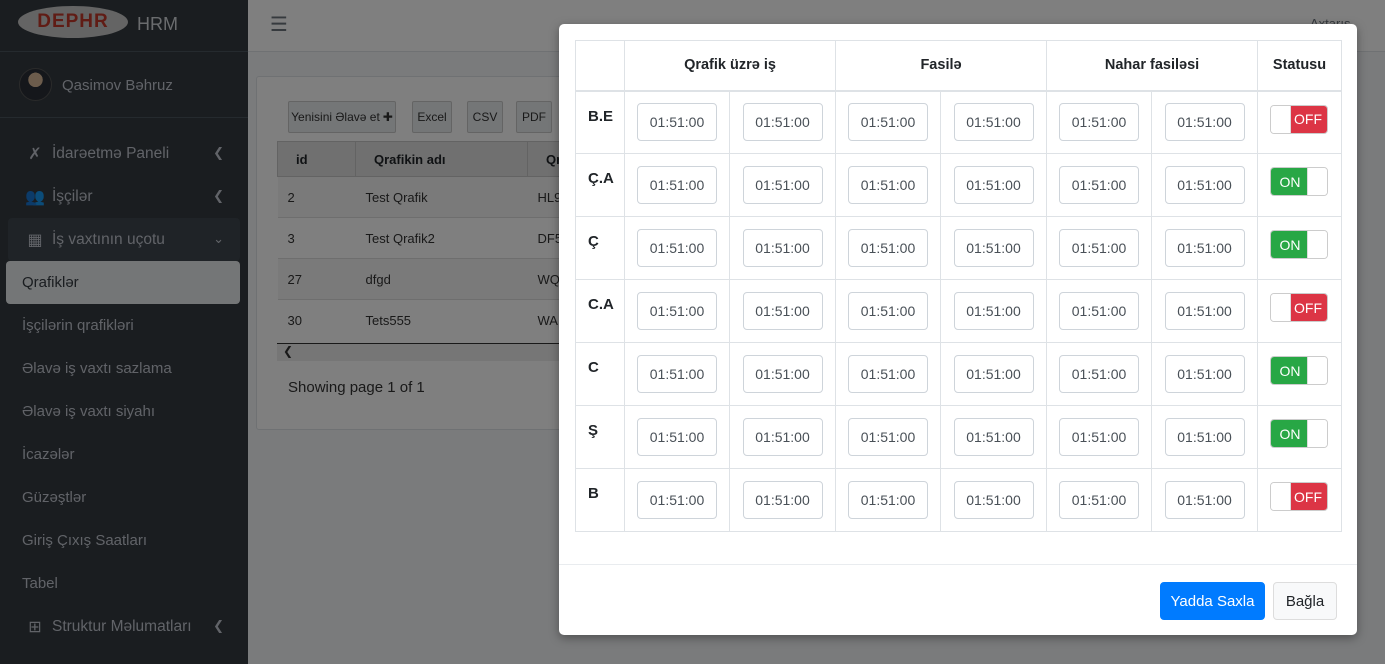 This screenshot has height=664, width=1385. I want to click on day-label: B, so click(600, 500).